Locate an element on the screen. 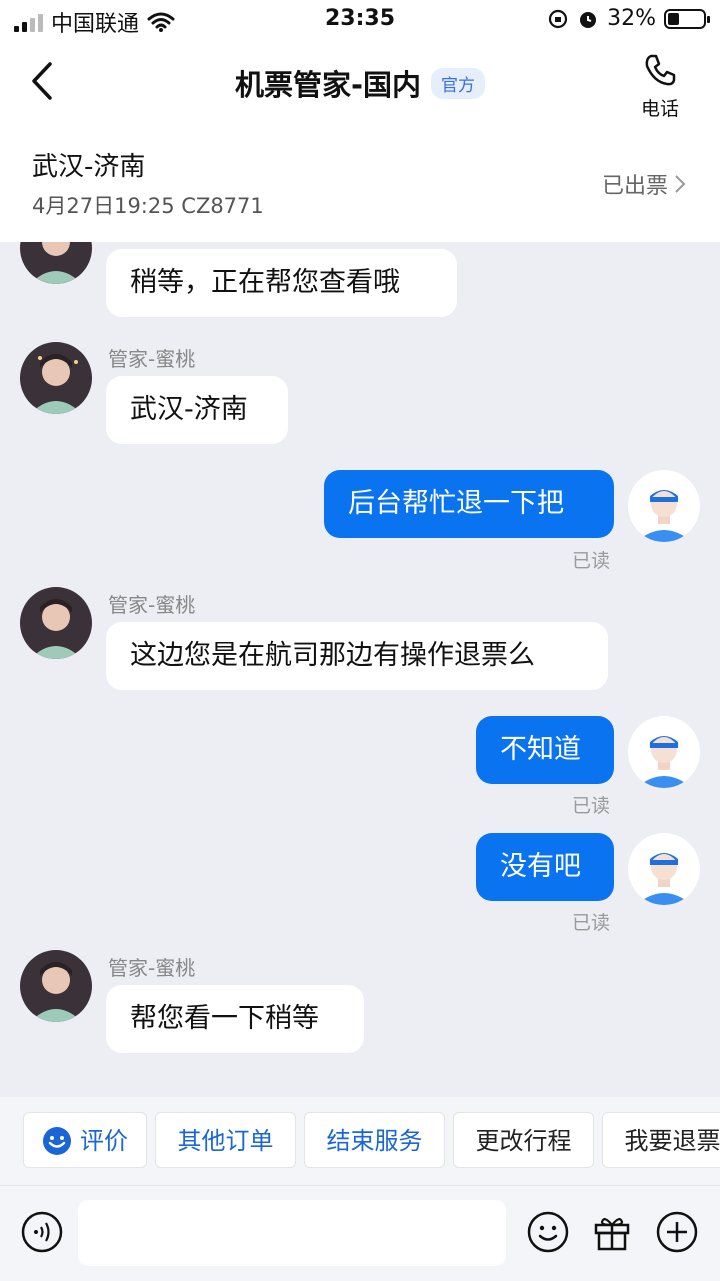 The height and width of the screenshot is (1281, 720). message-bubble-outgoing: 不知道 is located at coordinates (545, 750).